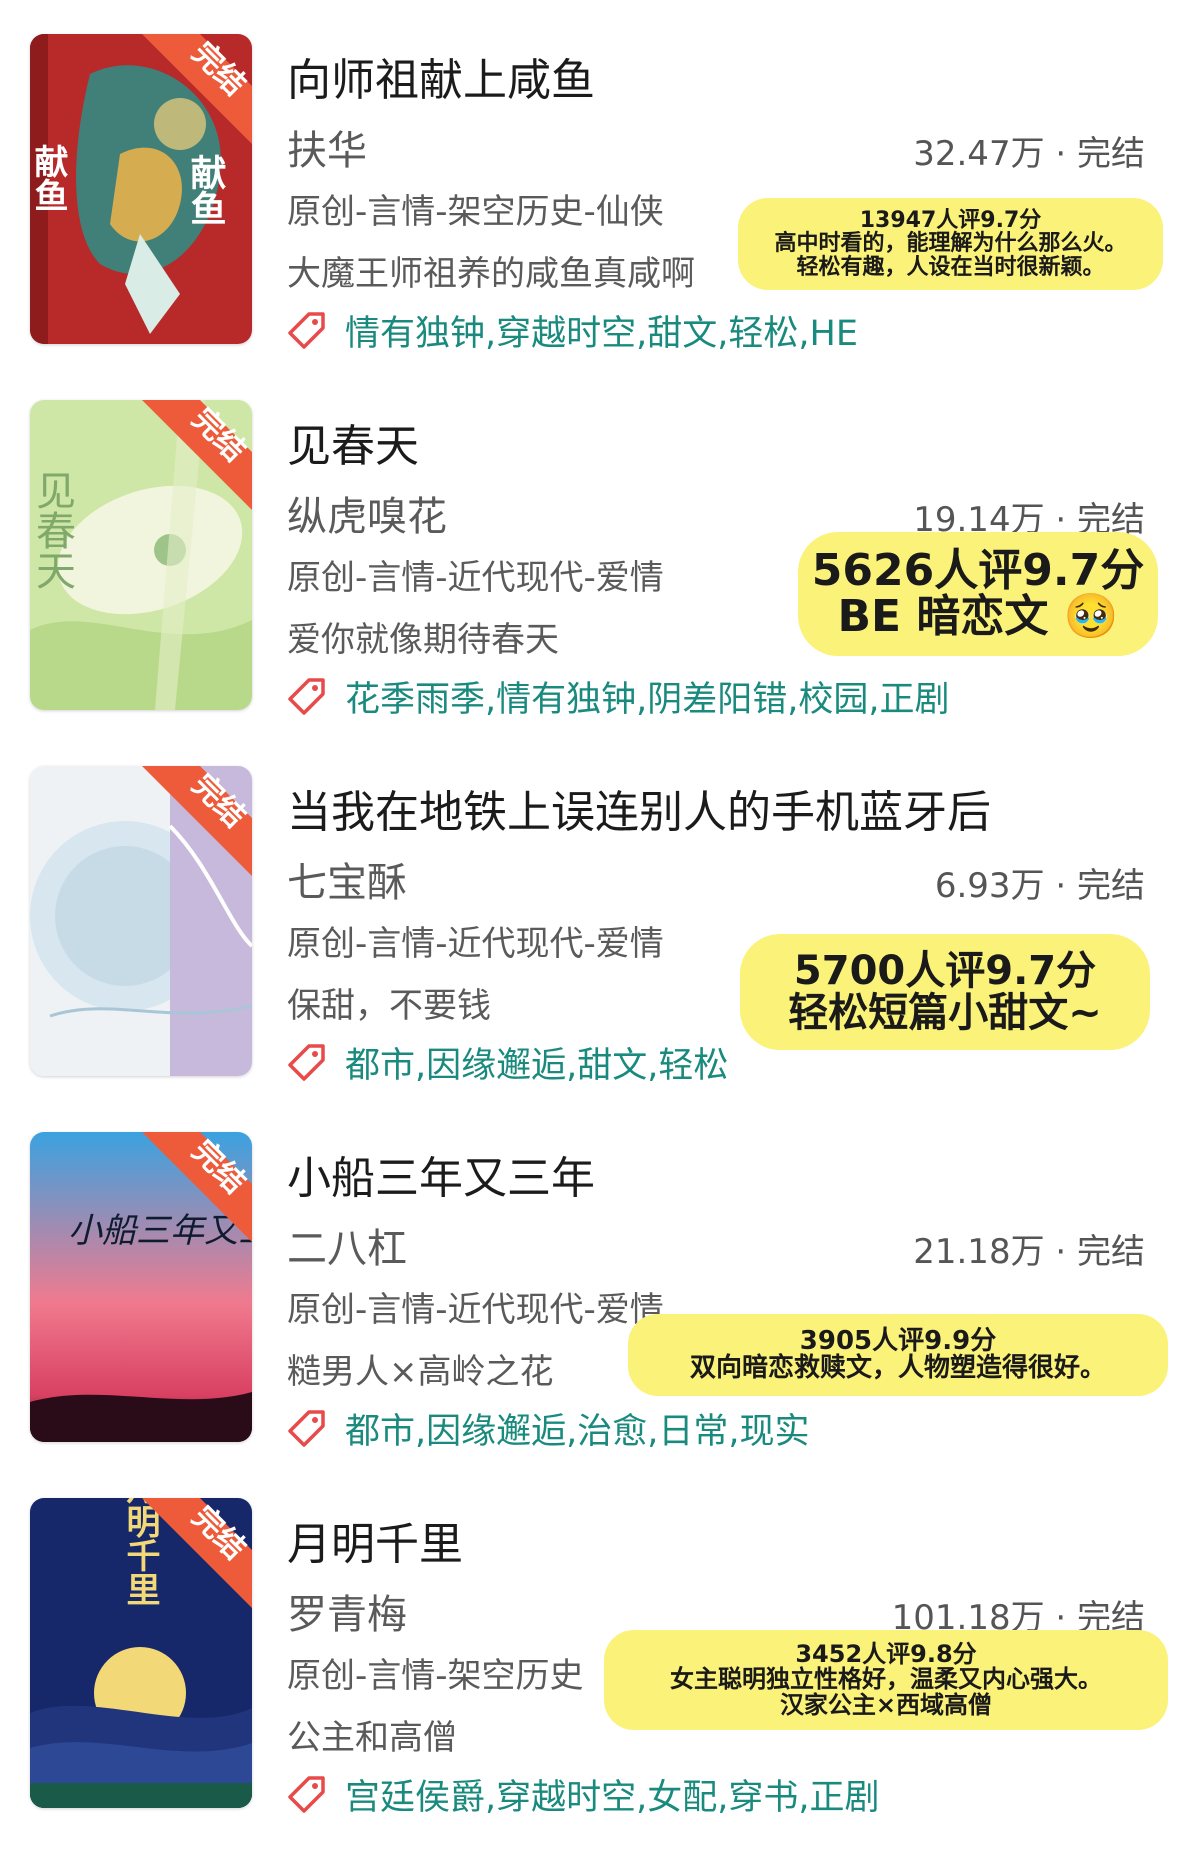  What do you see at coordinates (583, 1795) in the screenshot?
I see `book-tags: 宫廷侯爵,穿越时空,女配,穿书,正剧` at bounding box center [583, 1795].